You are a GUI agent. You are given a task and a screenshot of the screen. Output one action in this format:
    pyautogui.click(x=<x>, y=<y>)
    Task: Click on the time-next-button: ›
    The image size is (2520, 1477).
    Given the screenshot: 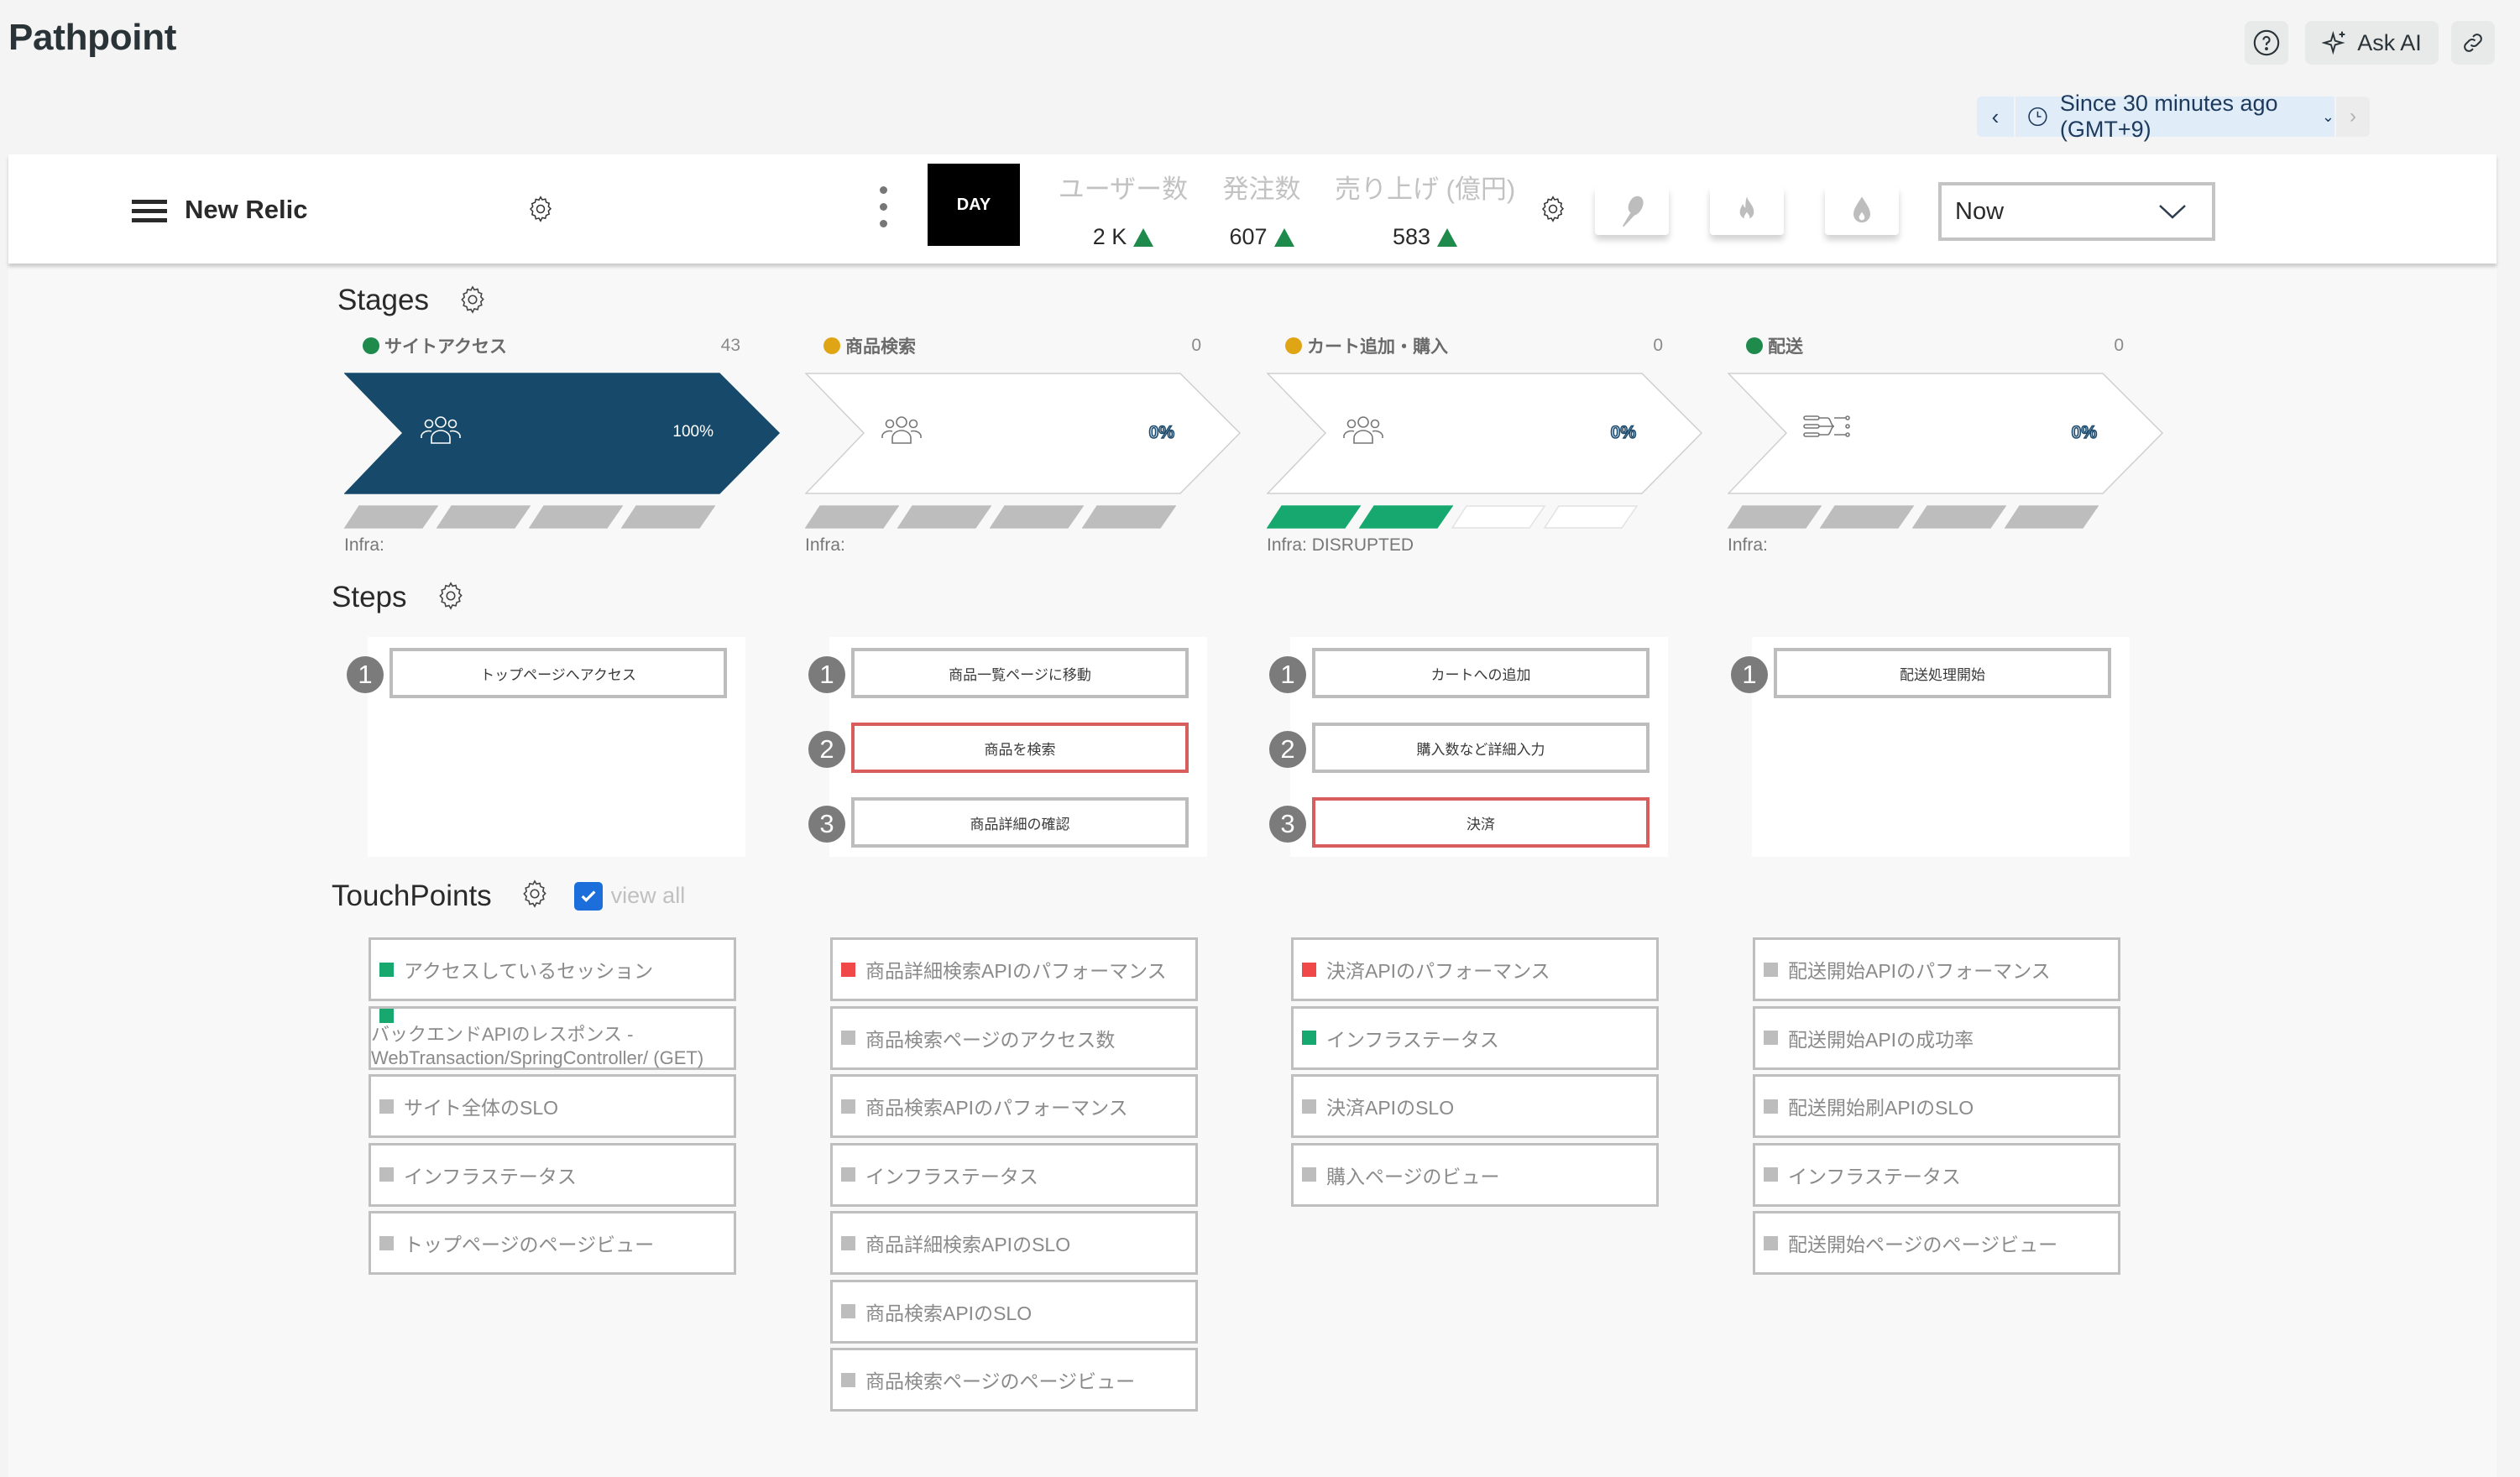 What is the action you would take?
    pyautogui.click(x=2353, y=117)
    